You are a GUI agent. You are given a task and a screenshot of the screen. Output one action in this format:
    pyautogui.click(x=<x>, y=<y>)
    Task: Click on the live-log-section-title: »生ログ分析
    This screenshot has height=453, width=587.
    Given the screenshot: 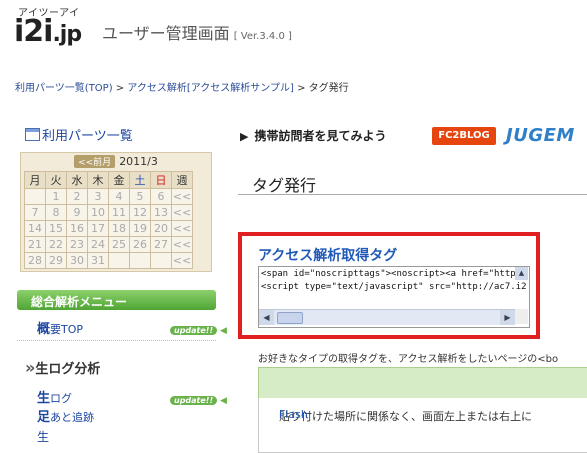 What is the action you would take?
    pyautogui.click(x=62, y=367)
    